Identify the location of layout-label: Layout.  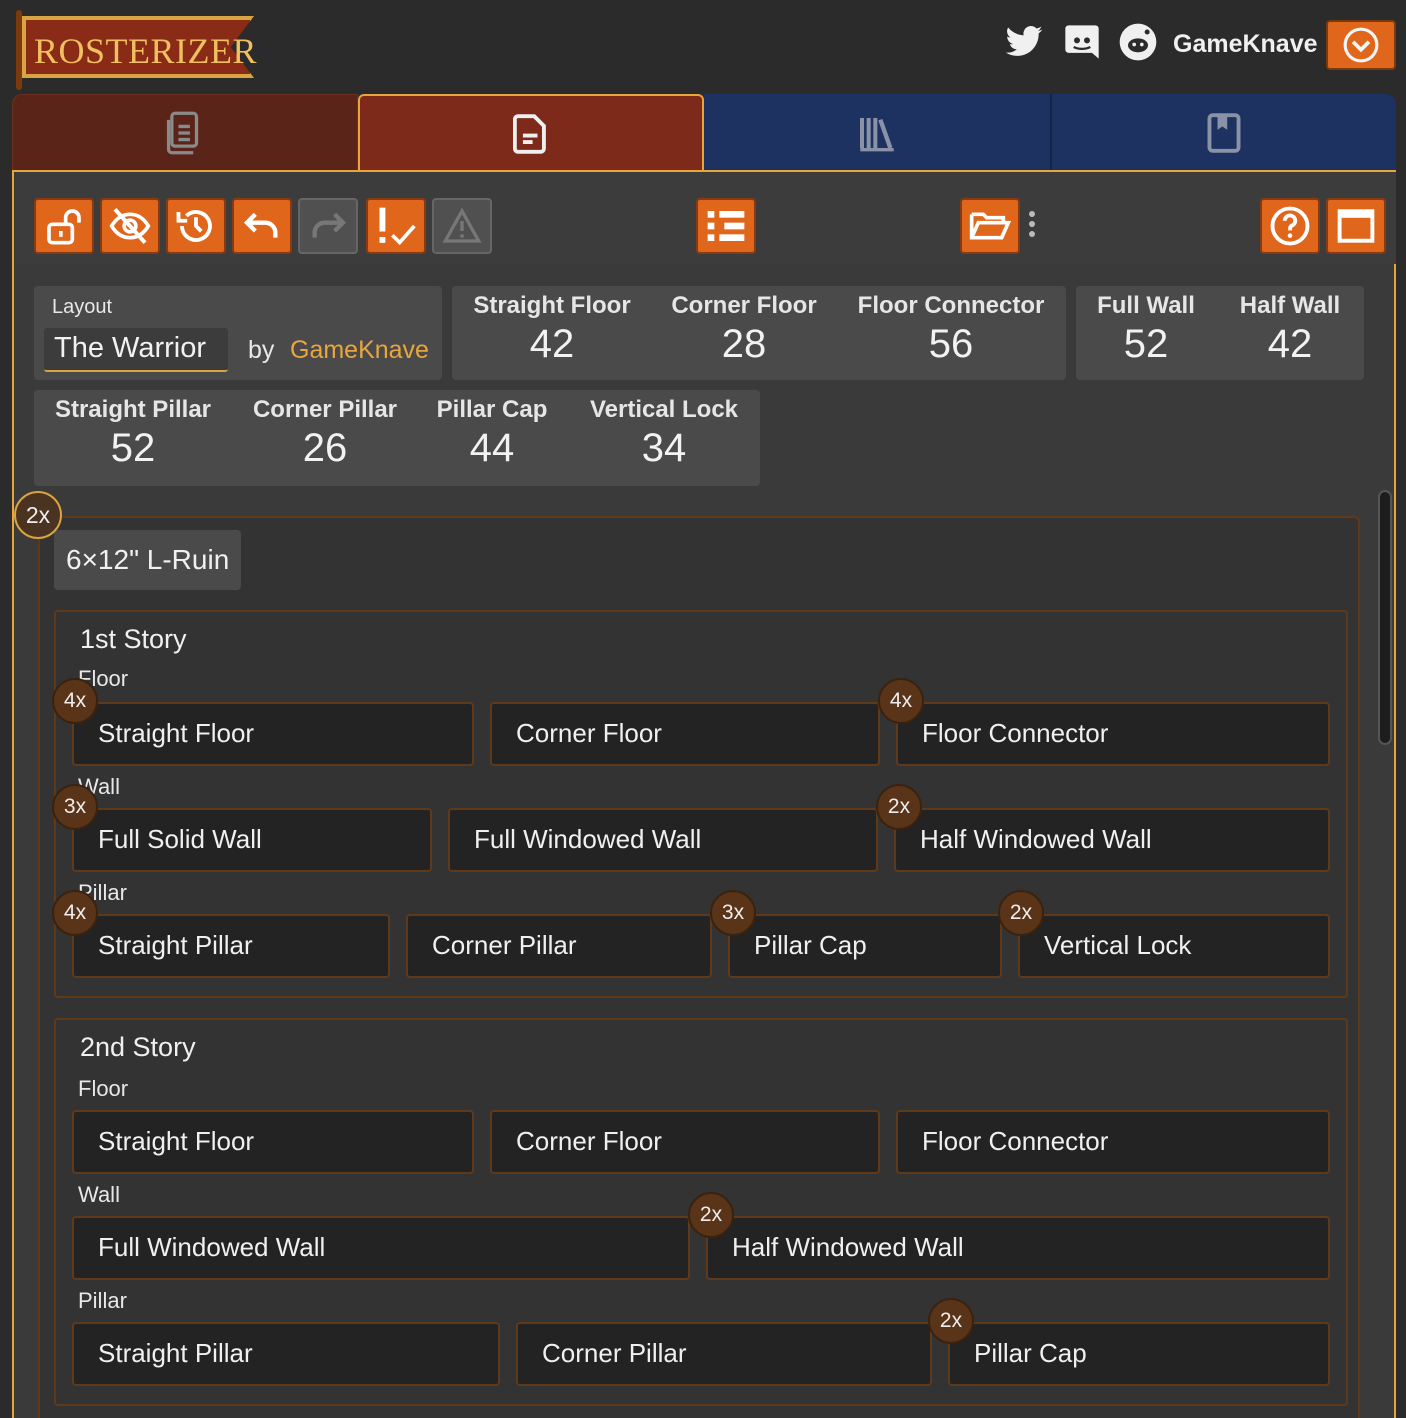
(82, 307).